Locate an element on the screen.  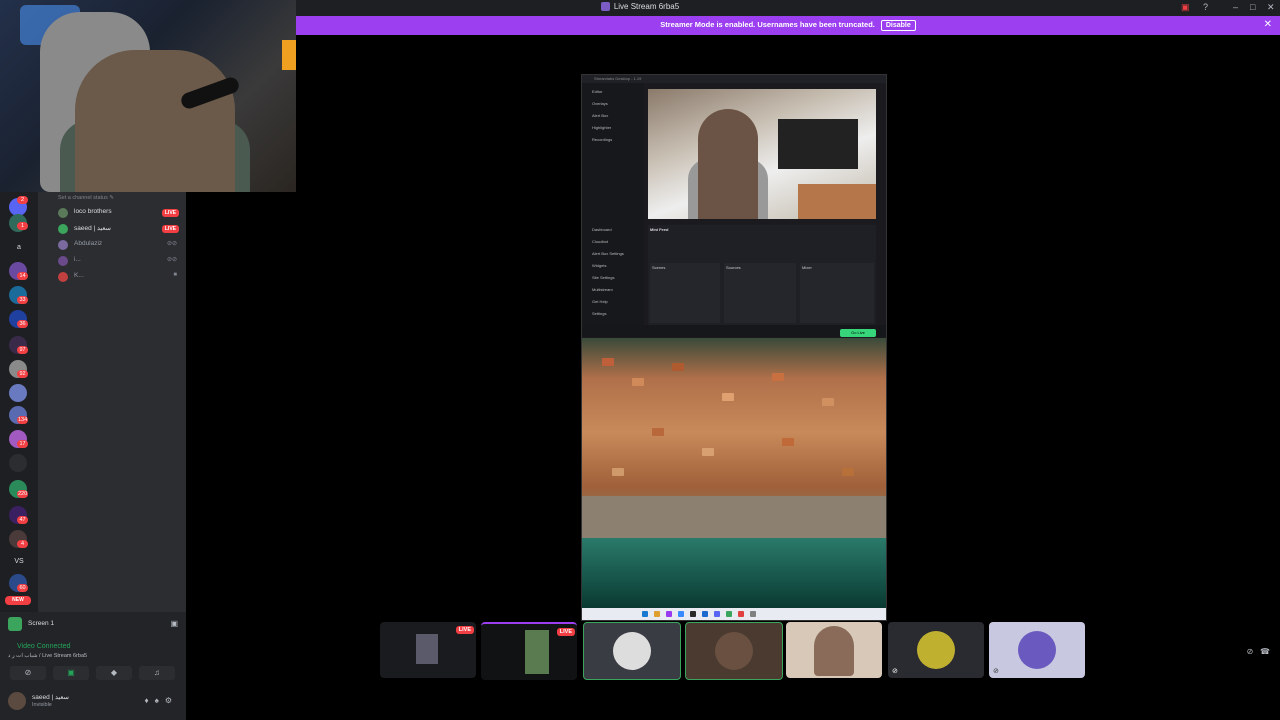
maximize-icon: □ is located at coordinates (1252, 7).